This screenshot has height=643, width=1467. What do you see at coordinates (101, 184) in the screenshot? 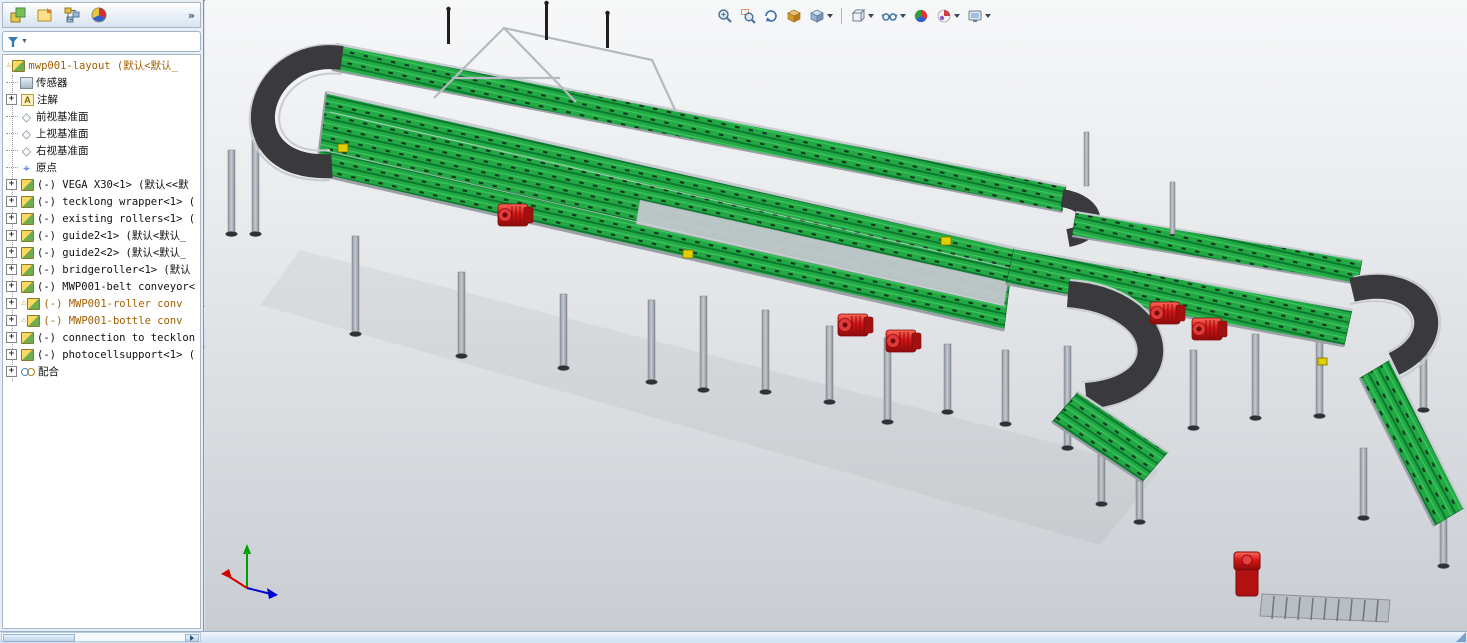
I see `tree-item-vega-x30: + (-) VEGA X30<1> (默认<<默` at bounding box center [101, 184].